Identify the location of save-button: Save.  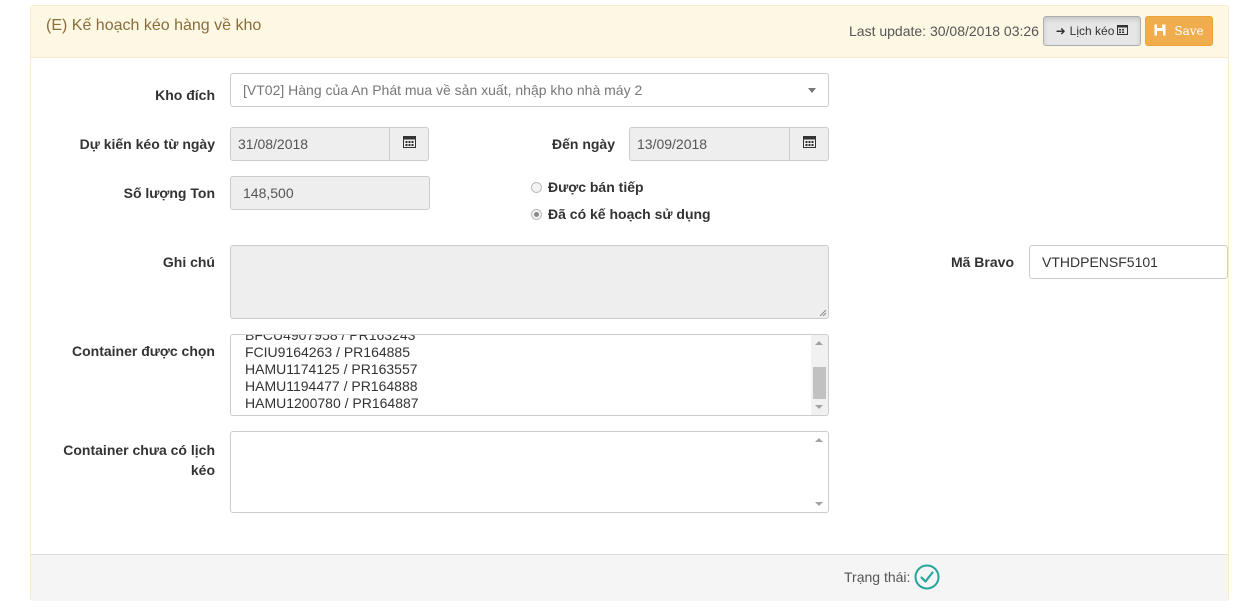
(1179, 31).